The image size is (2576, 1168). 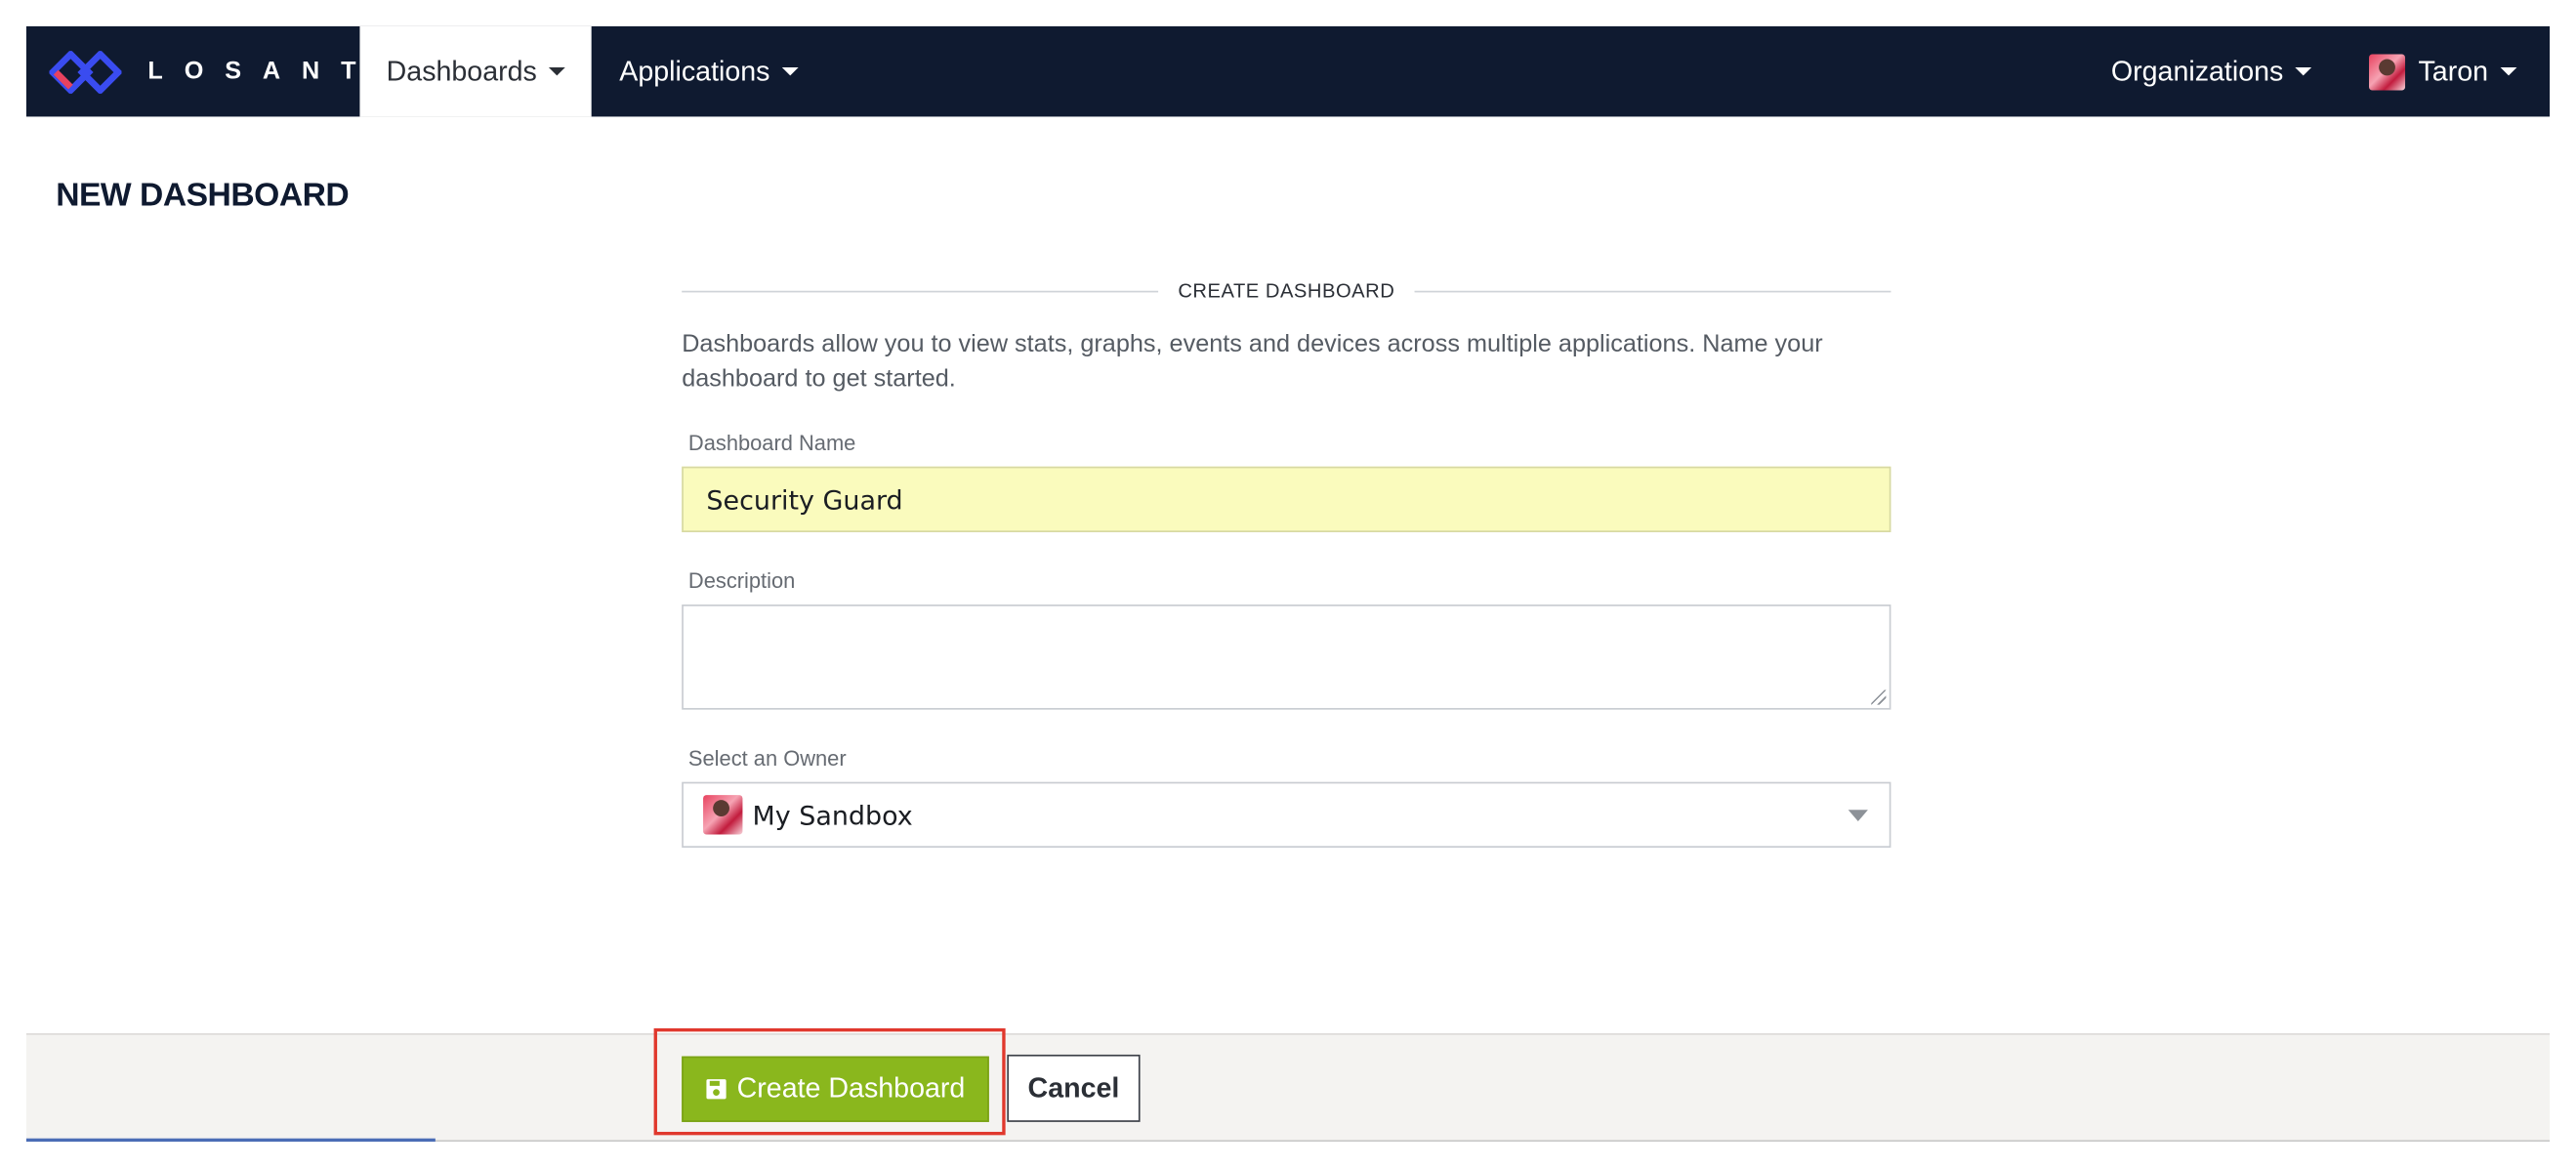 I want to click on save-icon, so click(x=716, y=1089).